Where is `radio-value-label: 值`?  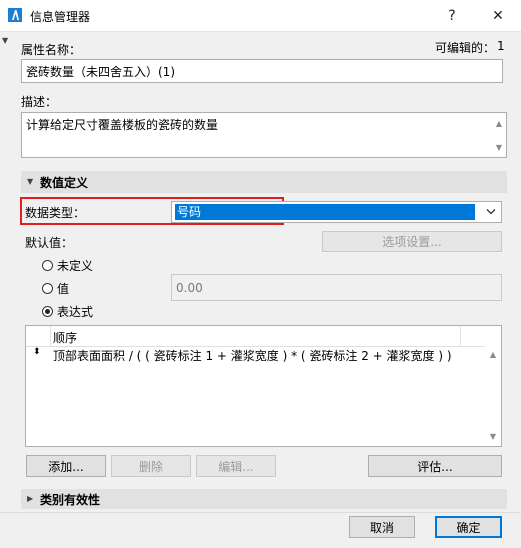
radio-value-label: 值 is located at coordinates (63, 289).